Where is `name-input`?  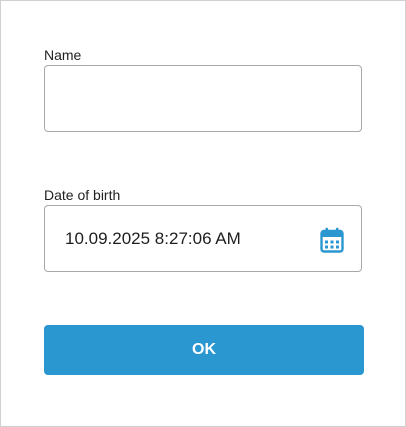 name-input is located at coordinates (203, 98).